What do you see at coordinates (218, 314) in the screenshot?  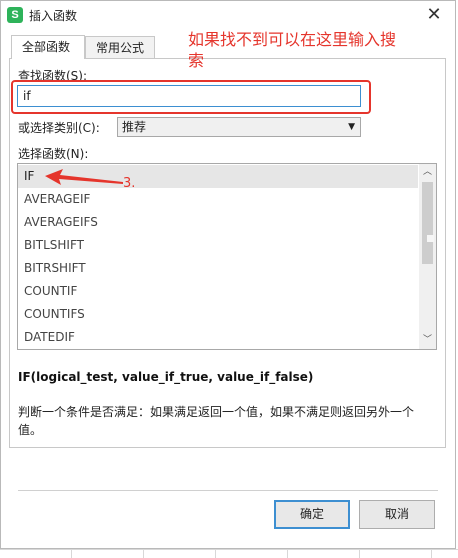 I see `list-item: COUNTIFS` at bounding box center [218, 314].